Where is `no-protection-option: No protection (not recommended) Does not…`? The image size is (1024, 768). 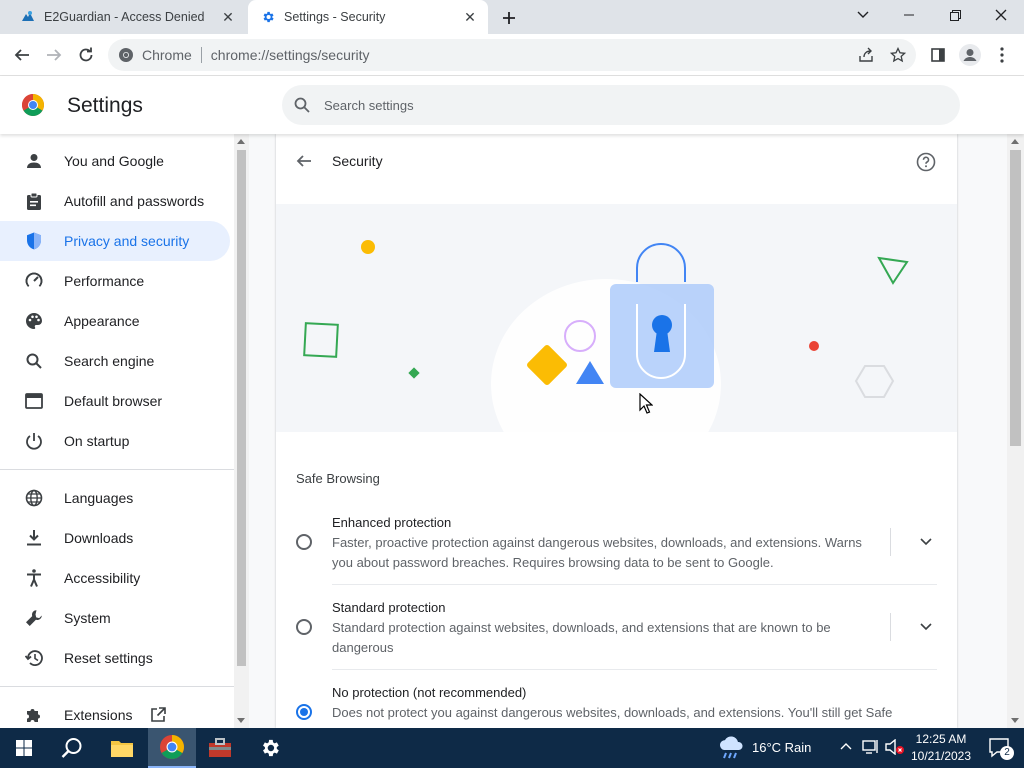
no-protection-option: No protection (not recommended) Does not… is located at coordinates (616, 703).